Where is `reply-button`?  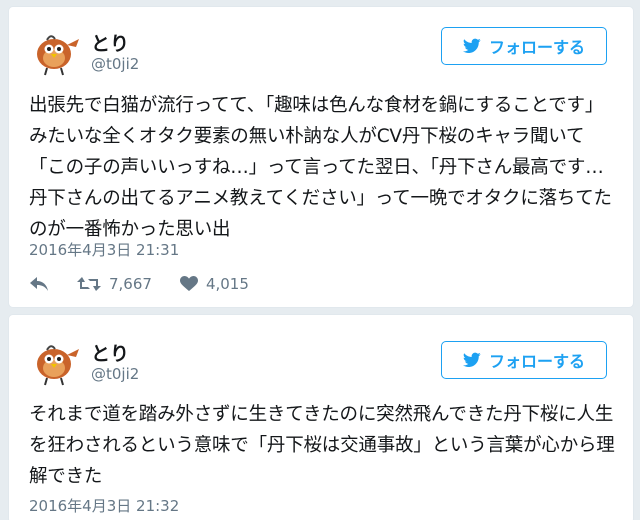 reply-button is located at coordinates (39, 284).